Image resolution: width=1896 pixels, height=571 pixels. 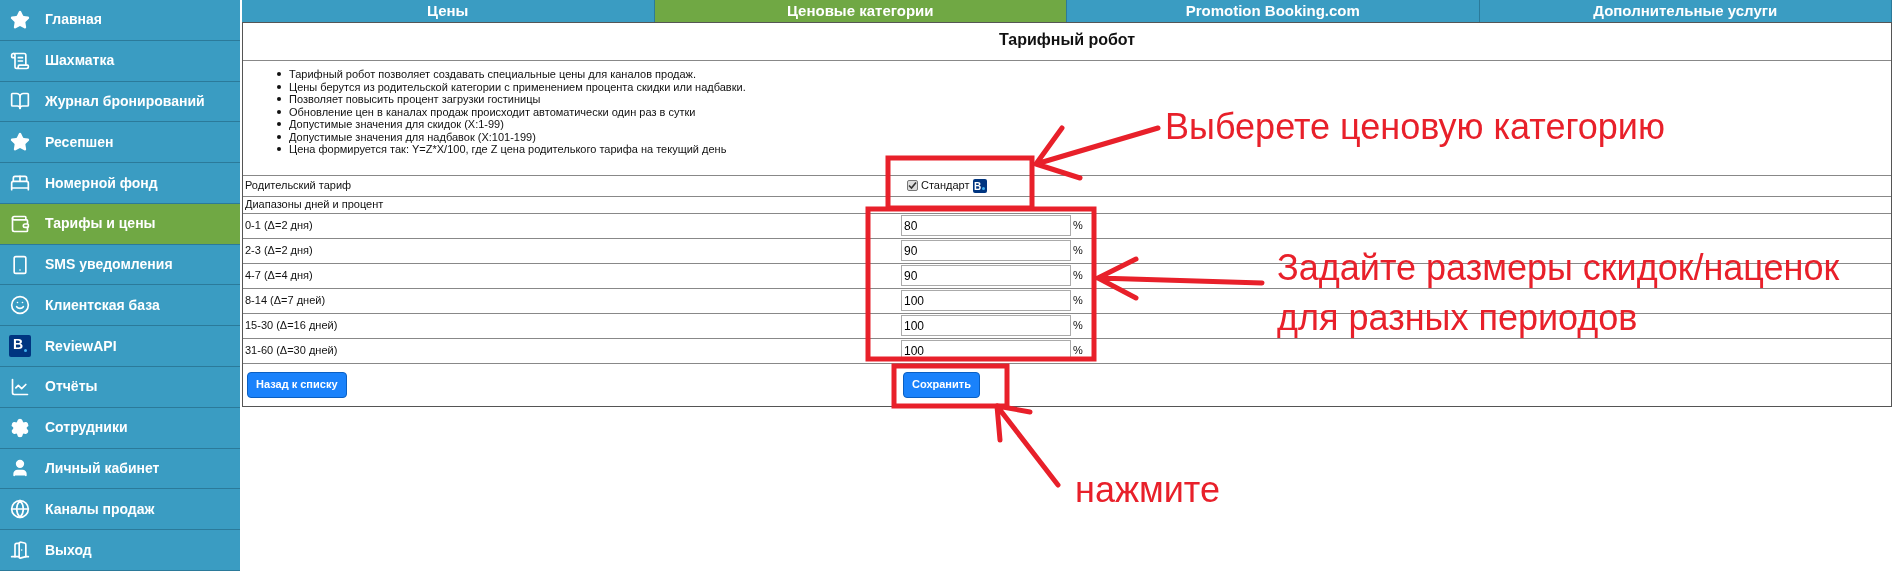 What do you see at coordinates (945, 186) in the screenshot?
I see `option-label: Стандарт` at bounding box center [945, 186].